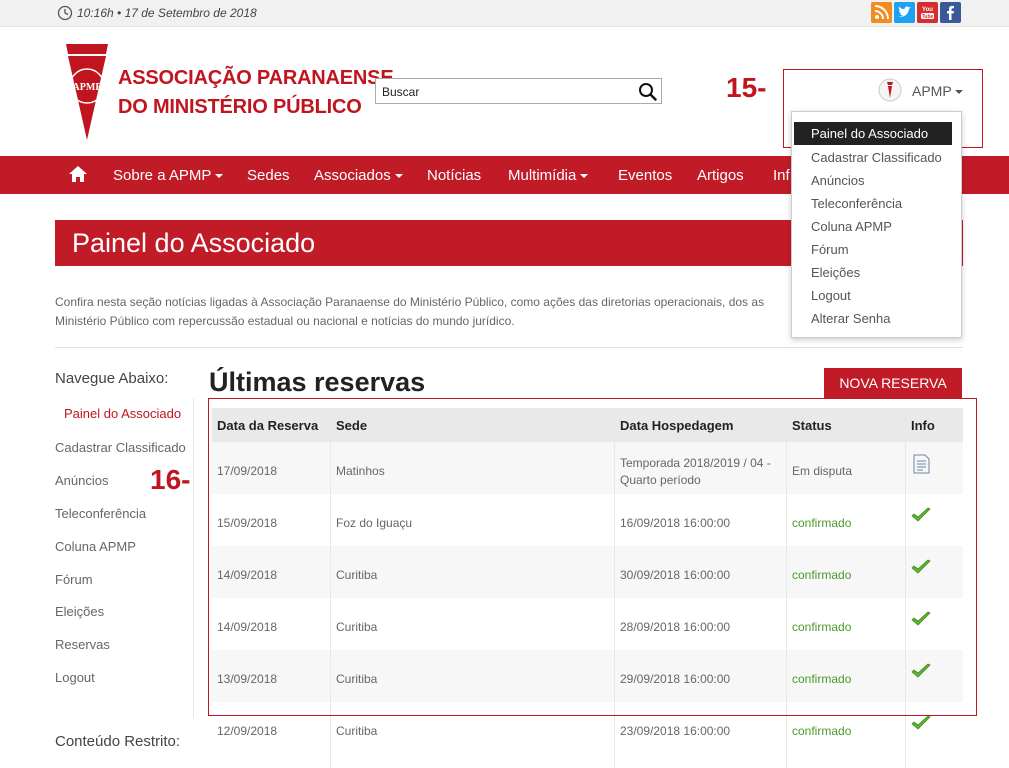  Describe the element at coordinates (781, 175) in the screenshot. I see `nav-item-info: Inf` at that location.